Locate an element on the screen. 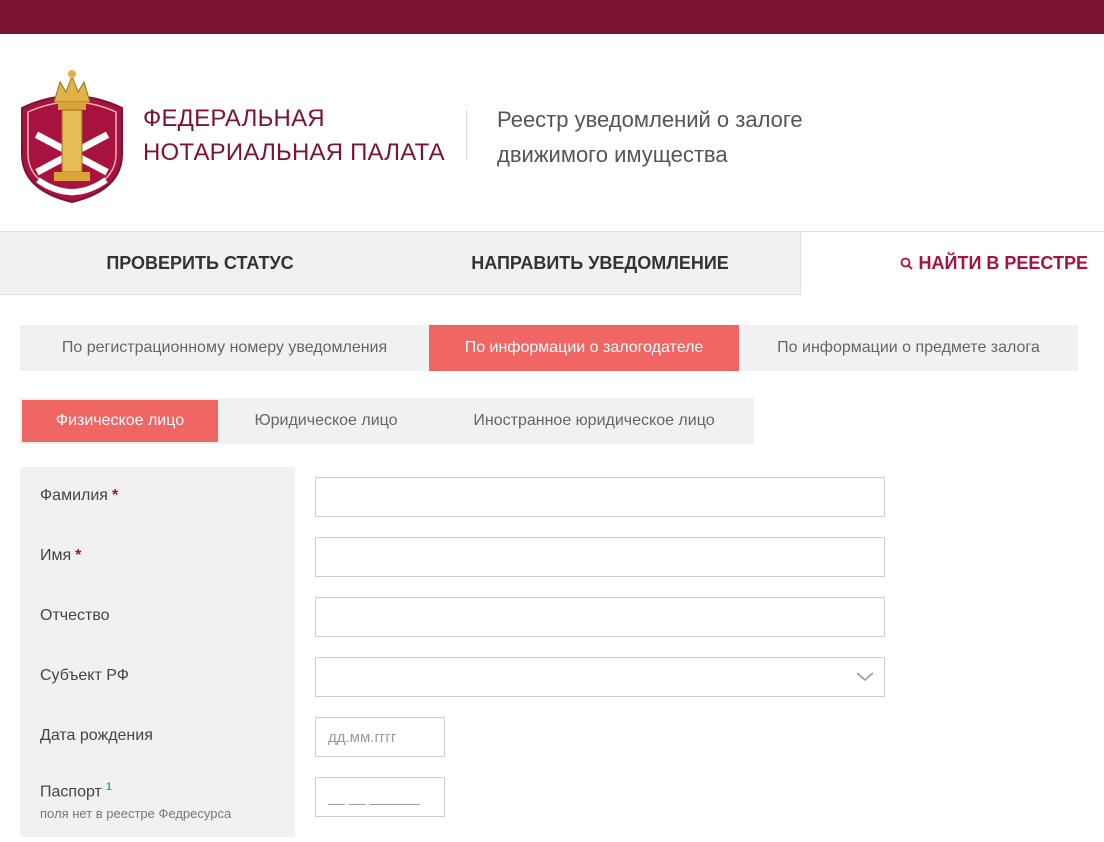 Image resolution: width=1104 pixels, height=842 pixels. tab-find-in-registry: НАЙТИ В РЕЕСТРЕ is located at coordinates (952, 263).